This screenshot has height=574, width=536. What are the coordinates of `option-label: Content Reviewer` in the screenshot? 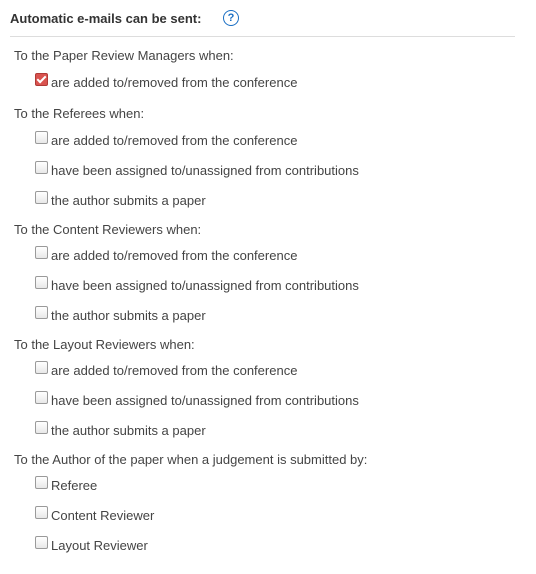 It's located at (103, 515).